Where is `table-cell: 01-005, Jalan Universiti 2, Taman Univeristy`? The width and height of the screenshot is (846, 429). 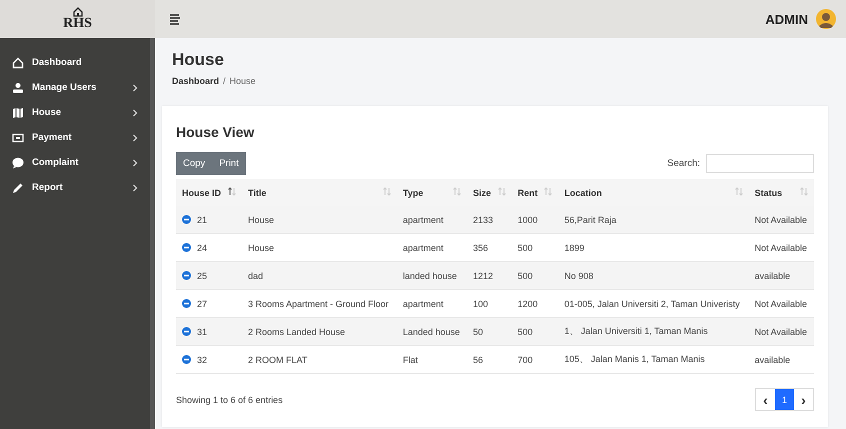 table-cell: 01-005, Jalan Universiti 2, Taman Univeristy is located at coordinates (653, 304).